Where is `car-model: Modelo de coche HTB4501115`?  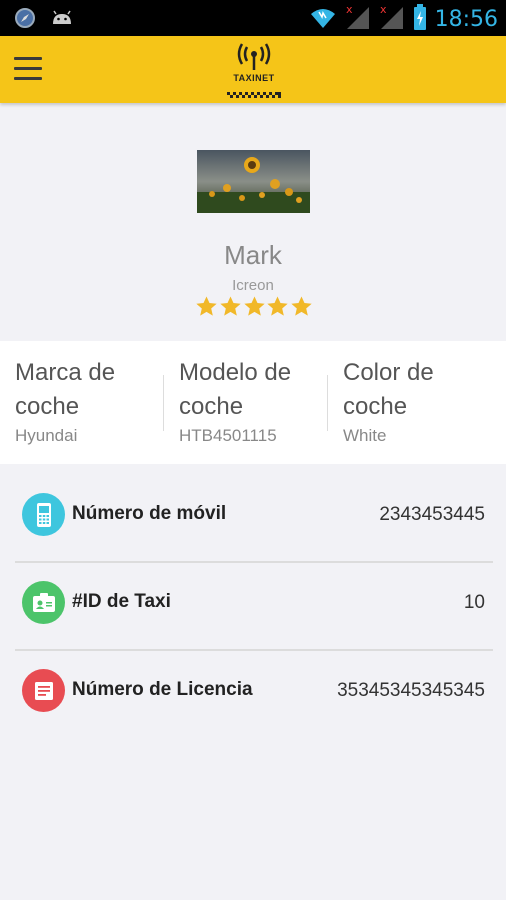 car-model: Modelo de coche HTB4501115 is located at coordinates (246, 402).